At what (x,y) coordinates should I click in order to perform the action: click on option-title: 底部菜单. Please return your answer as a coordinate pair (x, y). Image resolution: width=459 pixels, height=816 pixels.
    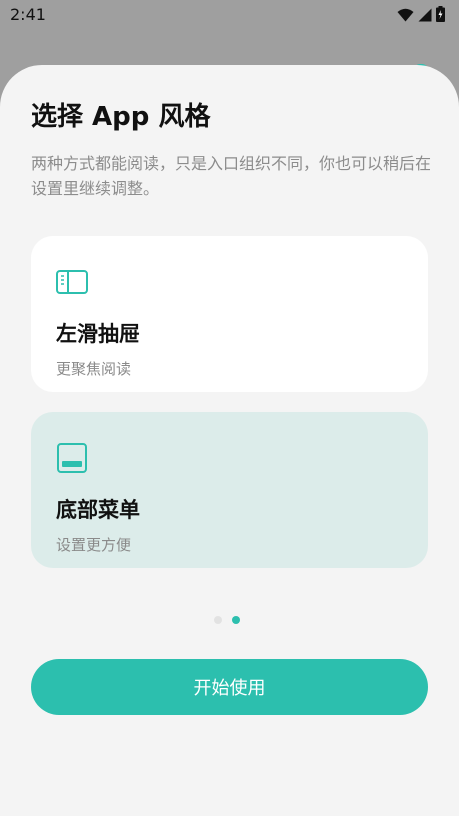
    Looking at the image, I should click on (98, 510).